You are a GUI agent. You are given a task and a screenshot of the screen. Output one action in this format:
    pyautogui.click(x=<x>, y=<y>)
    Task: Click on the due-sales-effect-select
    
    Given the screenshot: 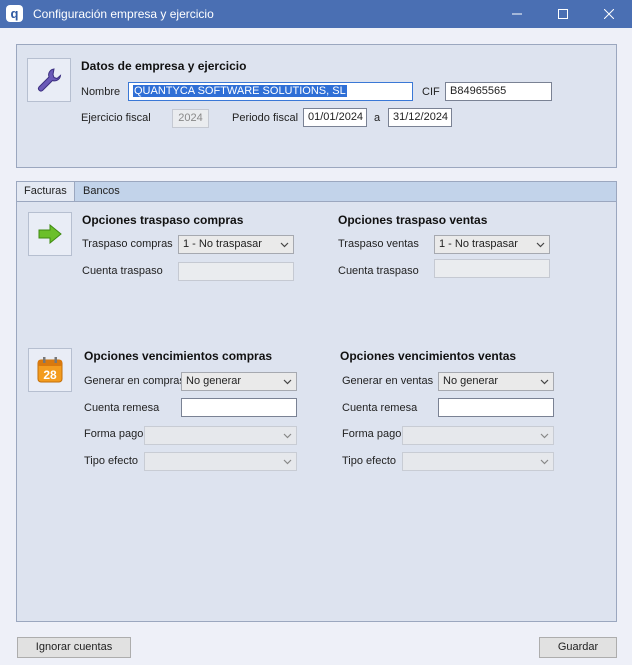 What is the action you would take?
    pyautogui.click(x=478, y=461)
    